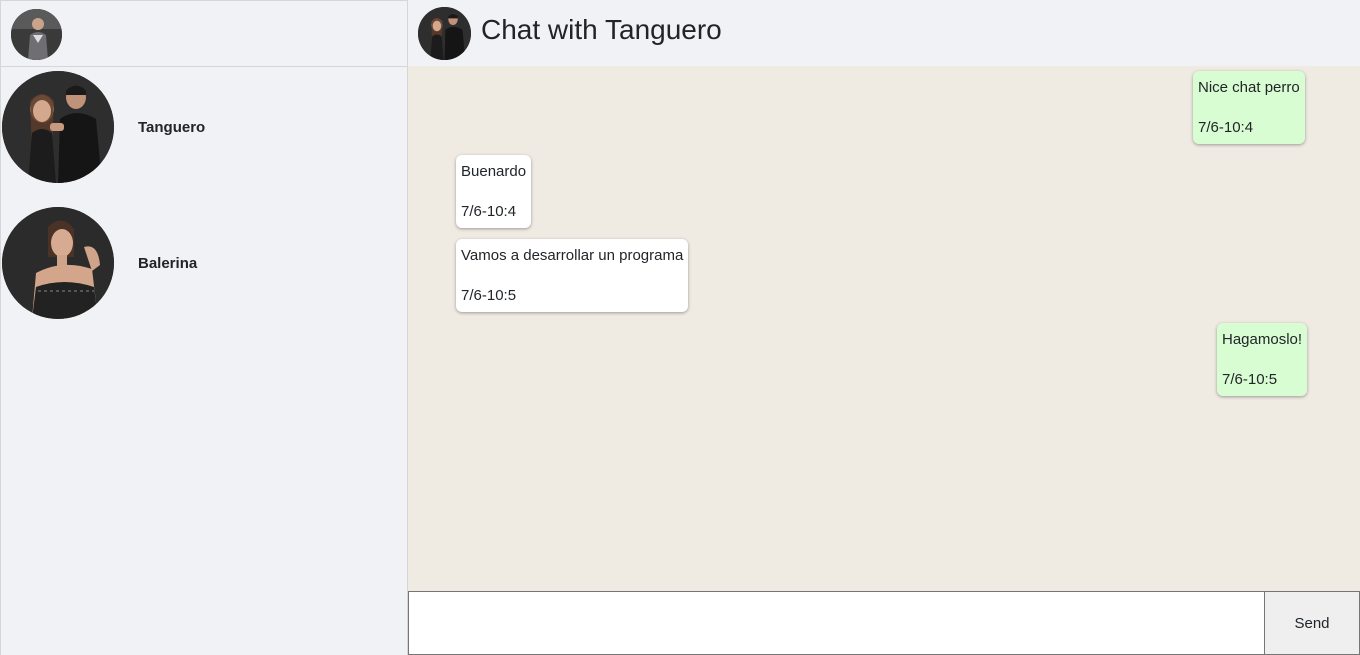  What do you see at coordinates (494, 171) in the screenshot?
I see `message-text: Buenardo` at bounding box center [494, 171].